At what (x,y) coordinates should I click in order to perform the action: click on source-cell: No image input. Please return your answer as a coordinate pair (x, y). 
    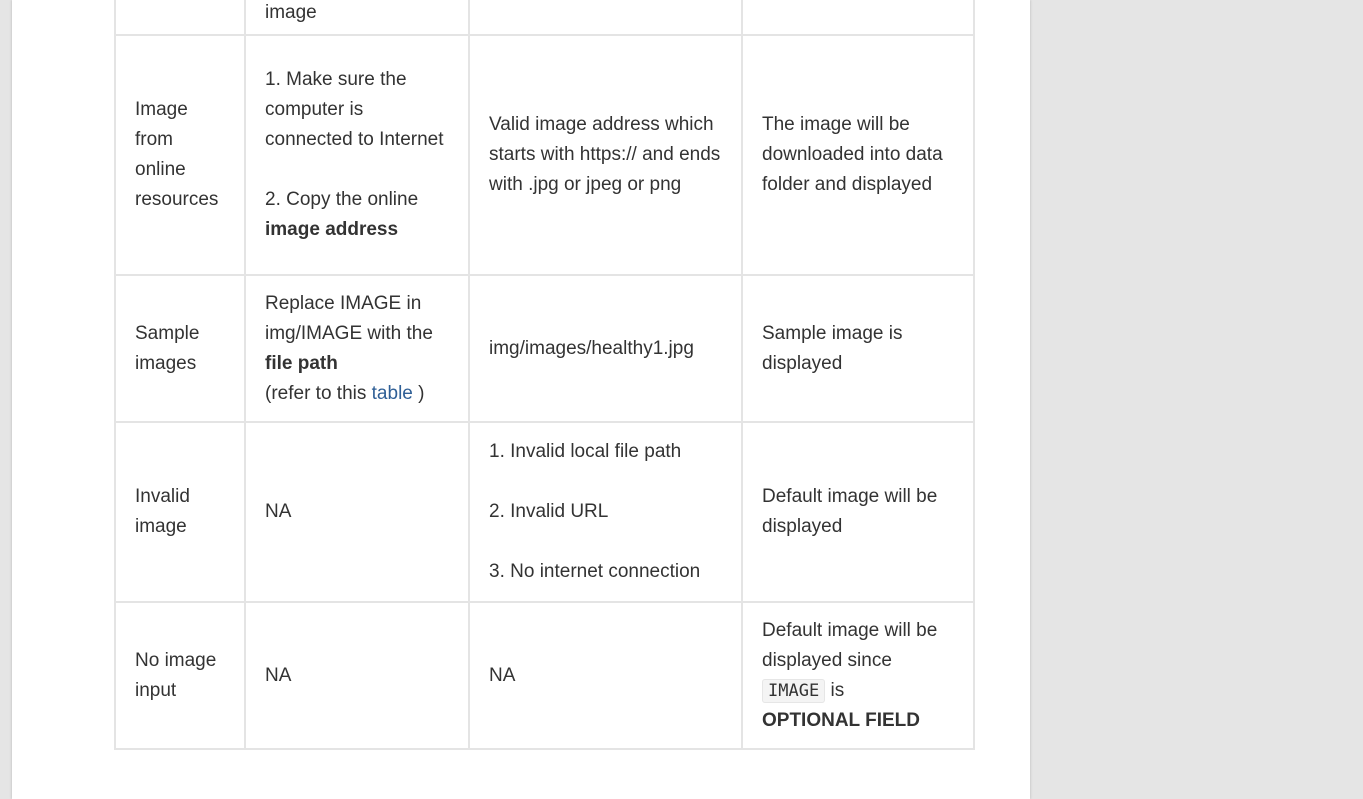
    Looking at the image, I should click on (180, 675).